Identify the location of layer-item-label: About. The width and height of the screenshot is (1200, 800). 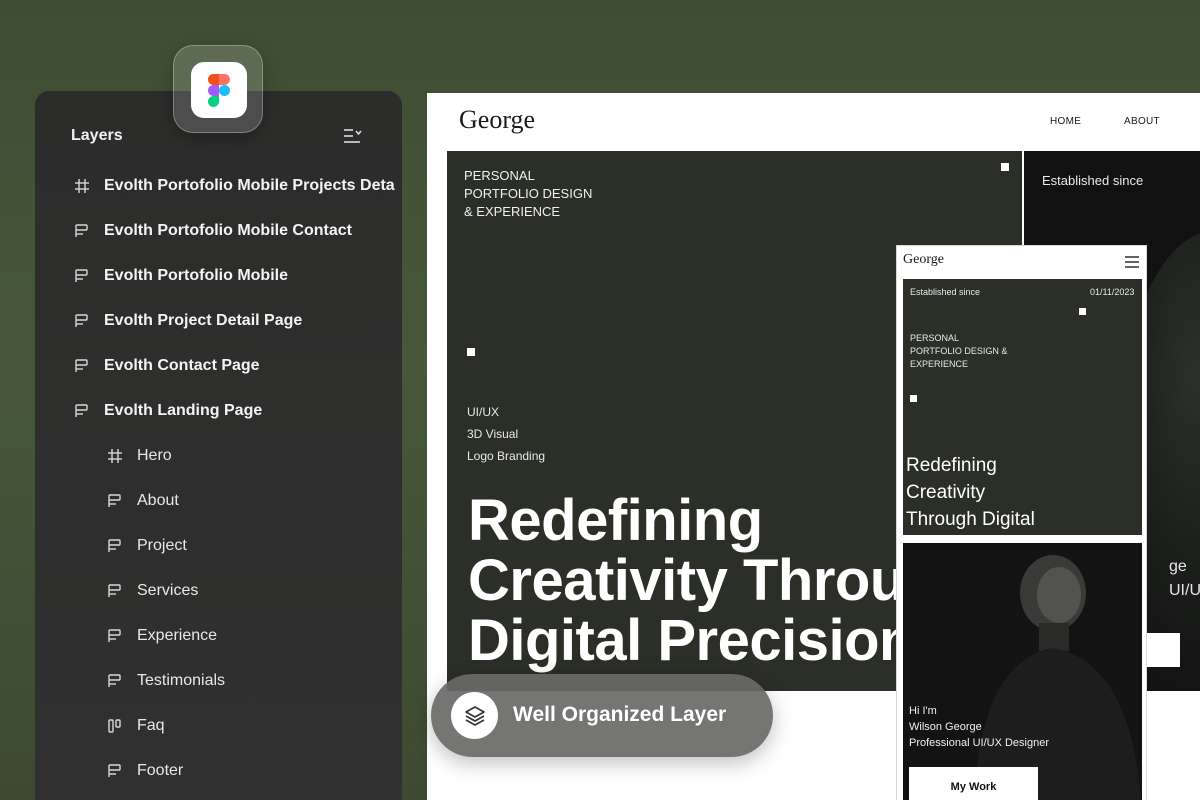
(158, 500).